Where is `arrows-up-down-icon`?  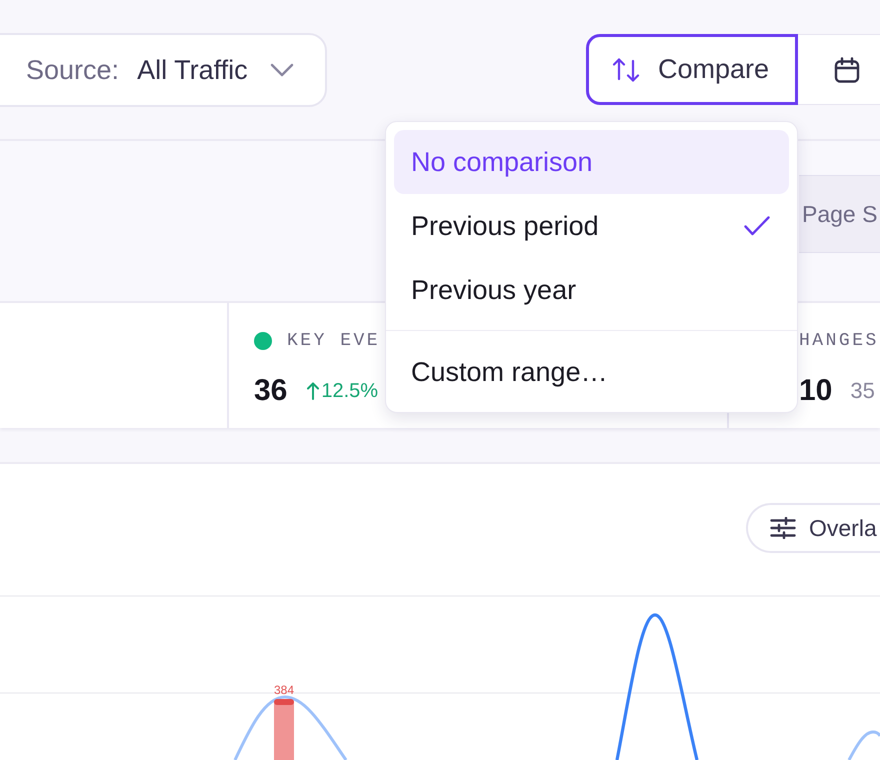
arrows-up-down-icon is located at coordinates (626, 69).